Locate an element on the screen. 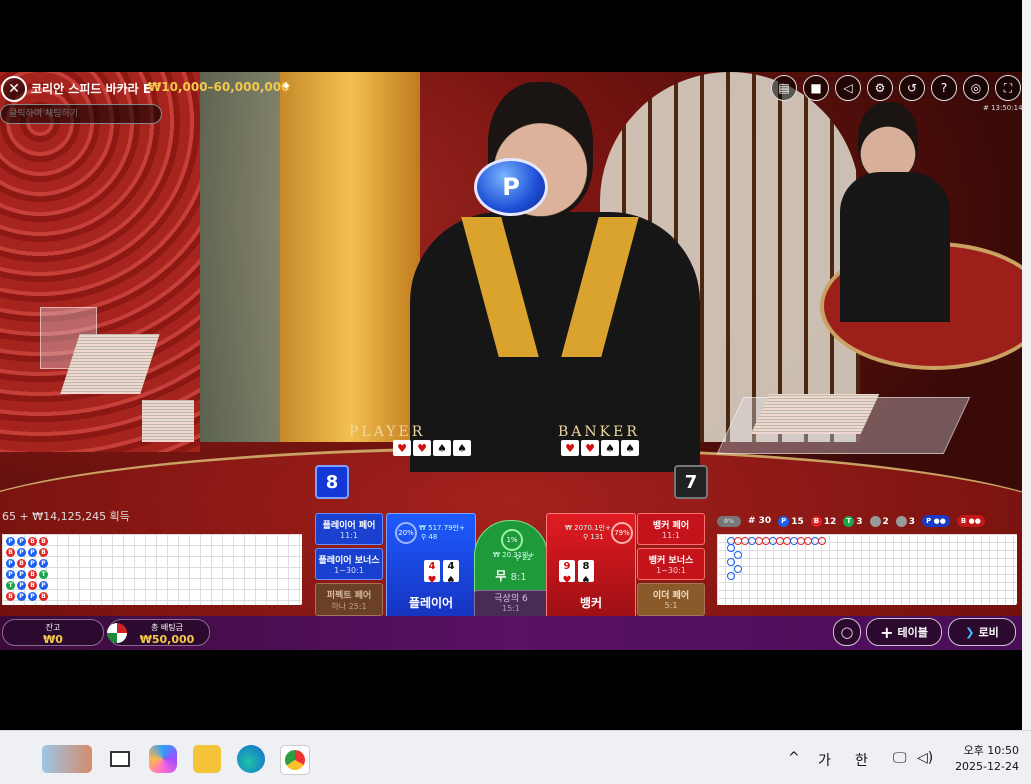 The width and height of the screenshot is (1031, 784). player-bet: 20% ₩ 517.79만+ ⚲ 48 4 ♥ 4 ♠ 플레이어 is located at coordinates (431, 565).